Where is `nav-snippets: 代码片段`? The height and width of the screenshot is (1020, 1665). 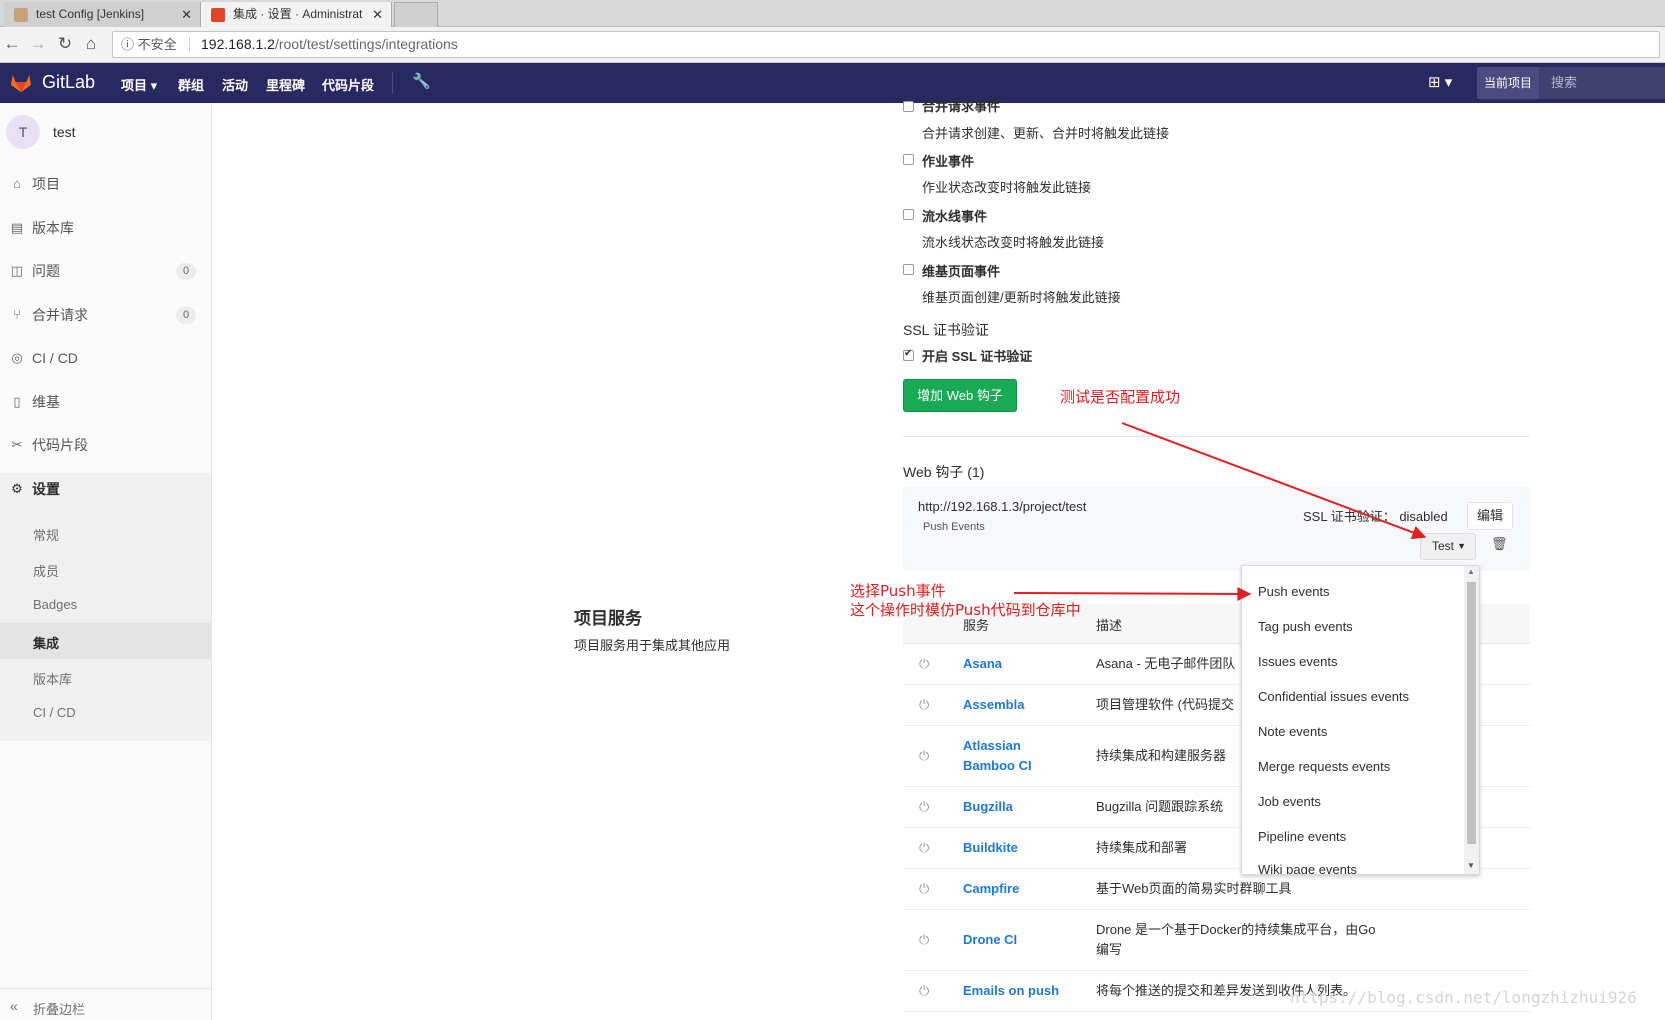 nav-snippets: 代码片段 is located at coordinates (348, 84).